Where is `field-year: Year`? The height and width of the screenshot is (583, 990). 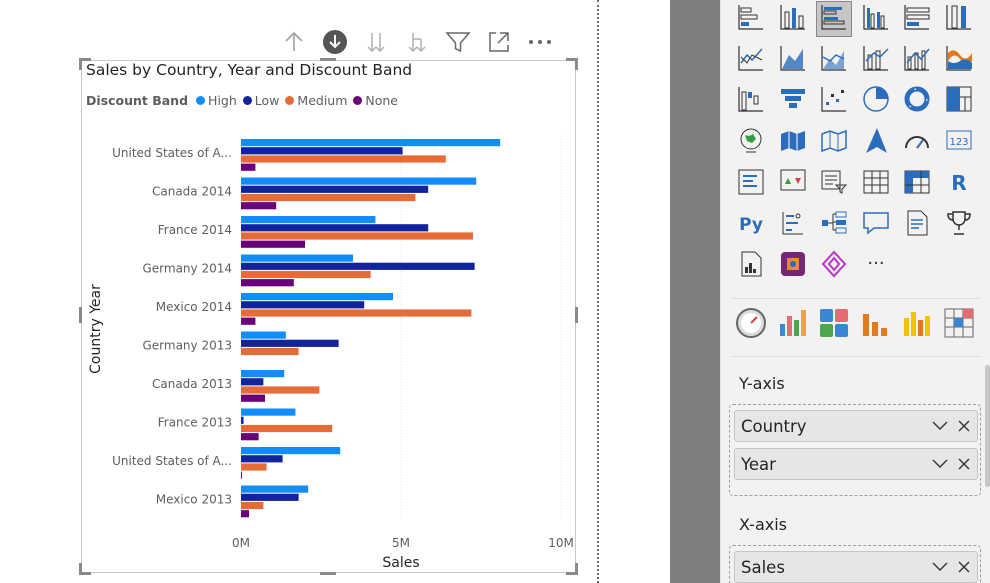 field-year: Year is located at coordinates (856, 464).